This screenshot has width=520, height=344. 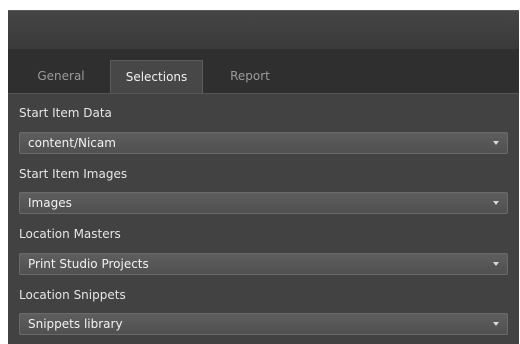 I want to click on location-masters-label: Location Masters, so click(x=70, y=234).